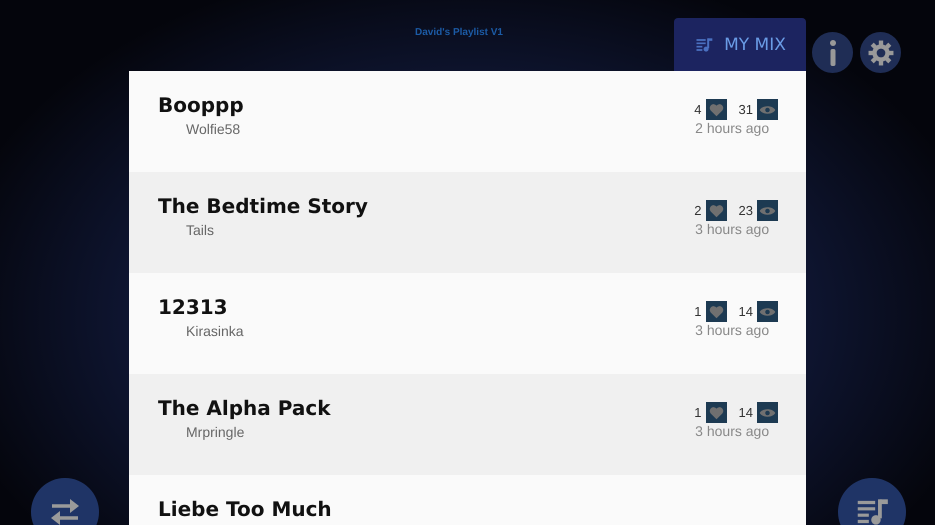 This screenshot has width=935, height=525. What do you see at coordinates (467, 500) in the screenshot?
I see `playlist-row: Liebe Too Much` at bounding box center [467, 500].